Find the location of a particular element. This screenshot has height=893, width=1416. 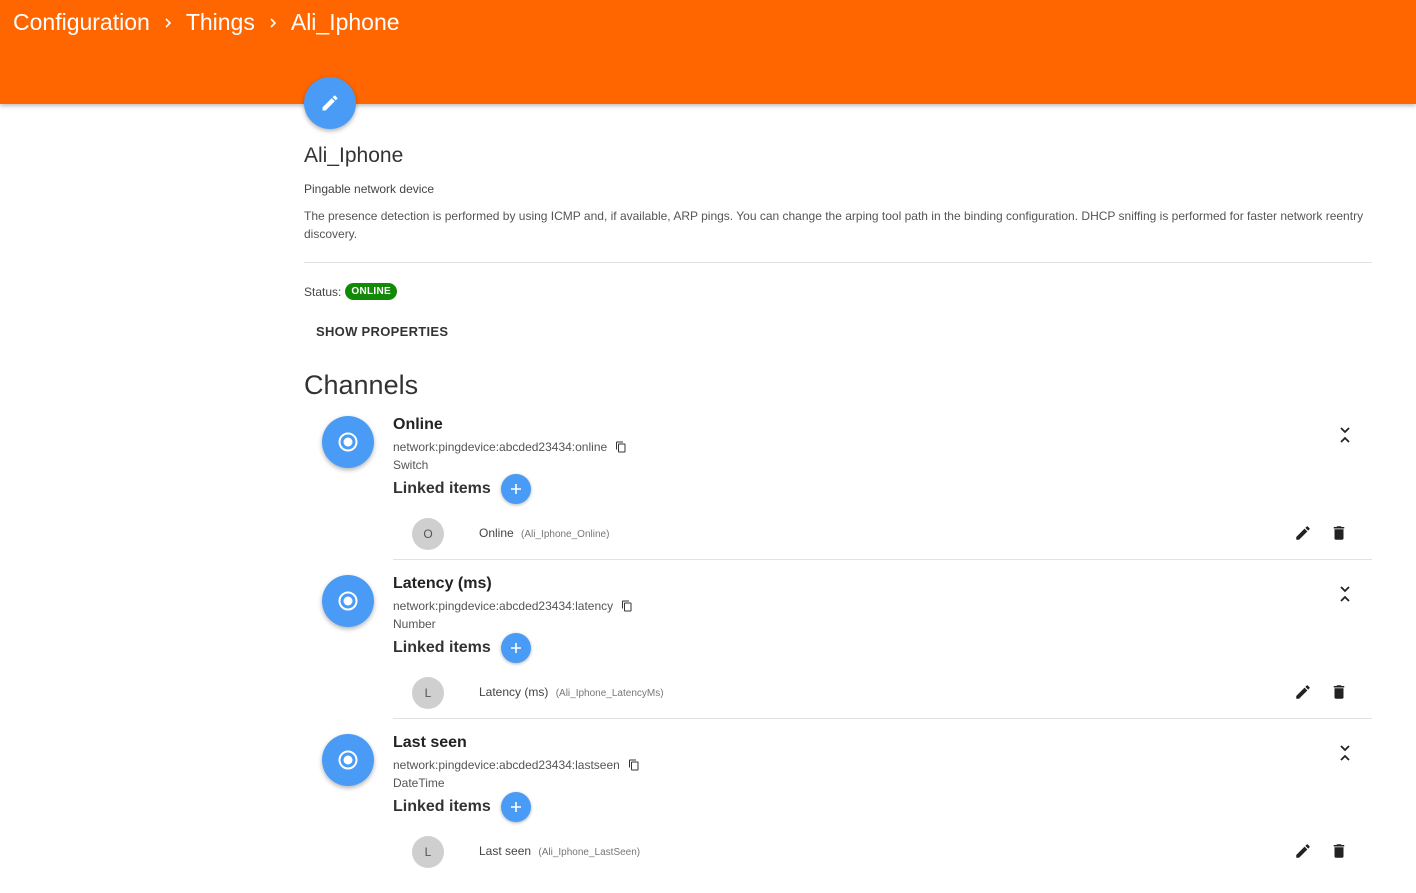

channel-name: Online is located at coordinates (418, 424).